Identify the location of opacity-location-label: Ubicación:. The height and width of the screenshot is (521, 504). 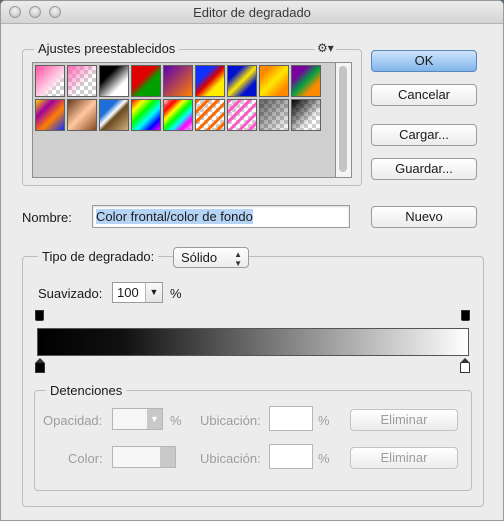
(230, 420).